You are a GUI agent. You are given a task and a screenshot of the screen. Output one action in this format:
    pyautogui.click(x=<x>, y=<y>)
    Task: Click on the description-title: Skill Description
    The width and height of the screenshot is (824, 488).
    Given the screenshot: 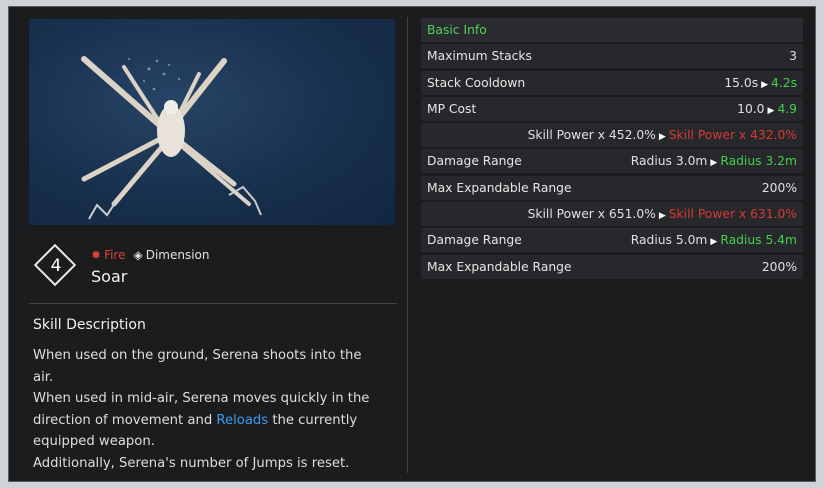 What is the action you would take?
    pyautogui.click(x=89, y=325)
    